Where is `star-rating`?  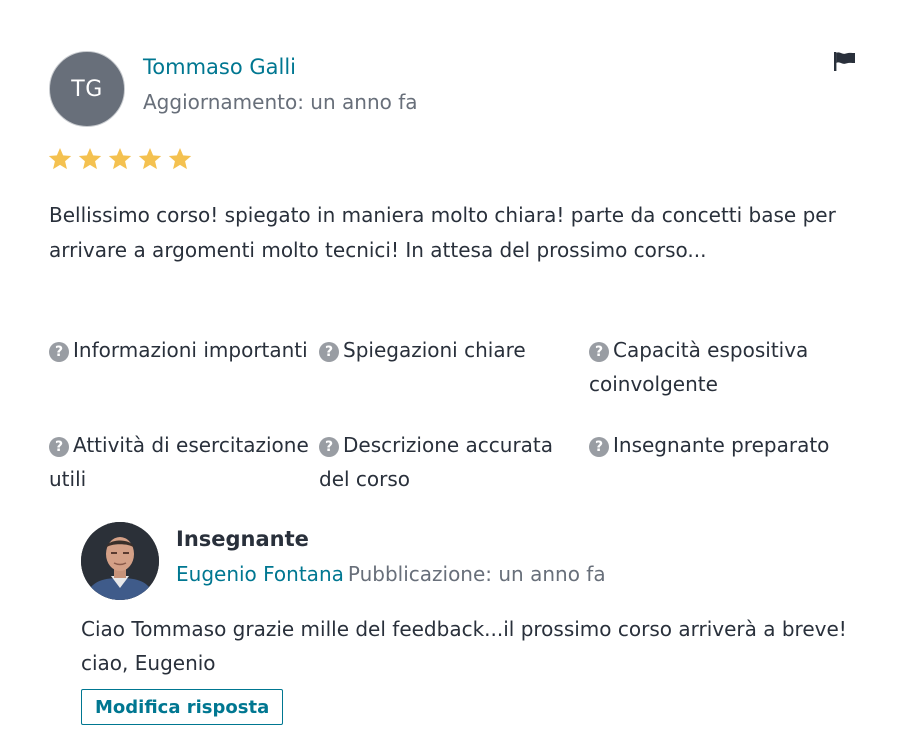
star-rating is located at coordinates (120, 159).